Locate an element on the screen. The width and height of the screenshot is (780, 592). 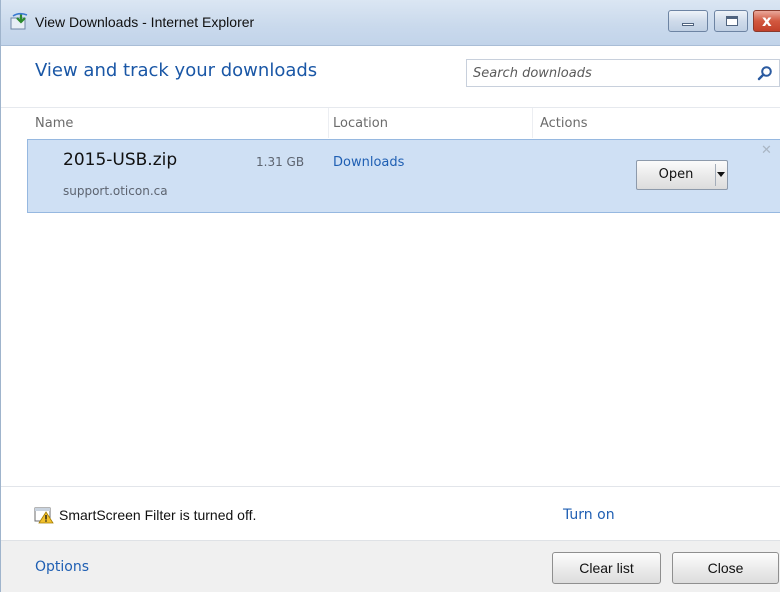
minimize-button is located at coordinates (688, 21).